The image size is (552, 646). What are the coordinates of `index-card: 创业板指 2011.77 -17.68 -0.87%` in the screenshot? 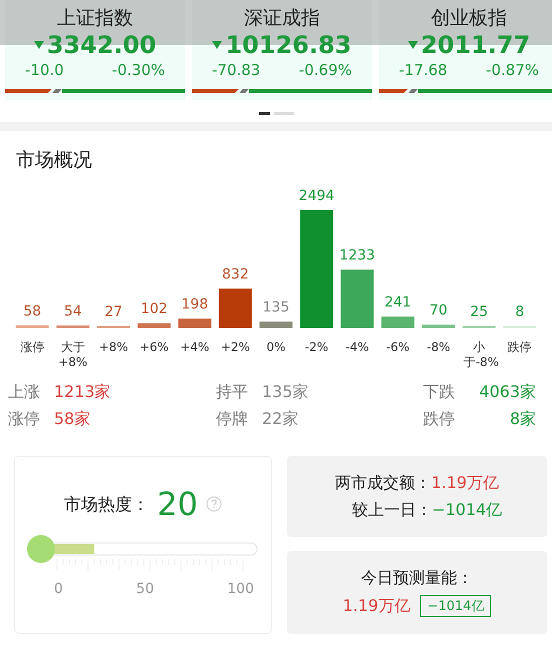 It's located at (465, 50).